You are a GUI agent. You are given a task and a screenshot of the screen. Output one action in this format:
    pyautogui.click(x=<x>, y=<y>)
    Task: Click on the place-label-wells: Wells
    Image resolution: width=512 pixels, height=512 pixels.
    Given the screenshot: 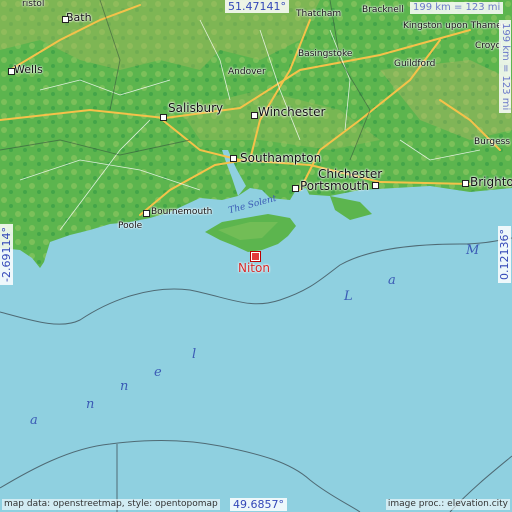 What is the action you would take?
    pyautogui.click(x=28, y=69)
    